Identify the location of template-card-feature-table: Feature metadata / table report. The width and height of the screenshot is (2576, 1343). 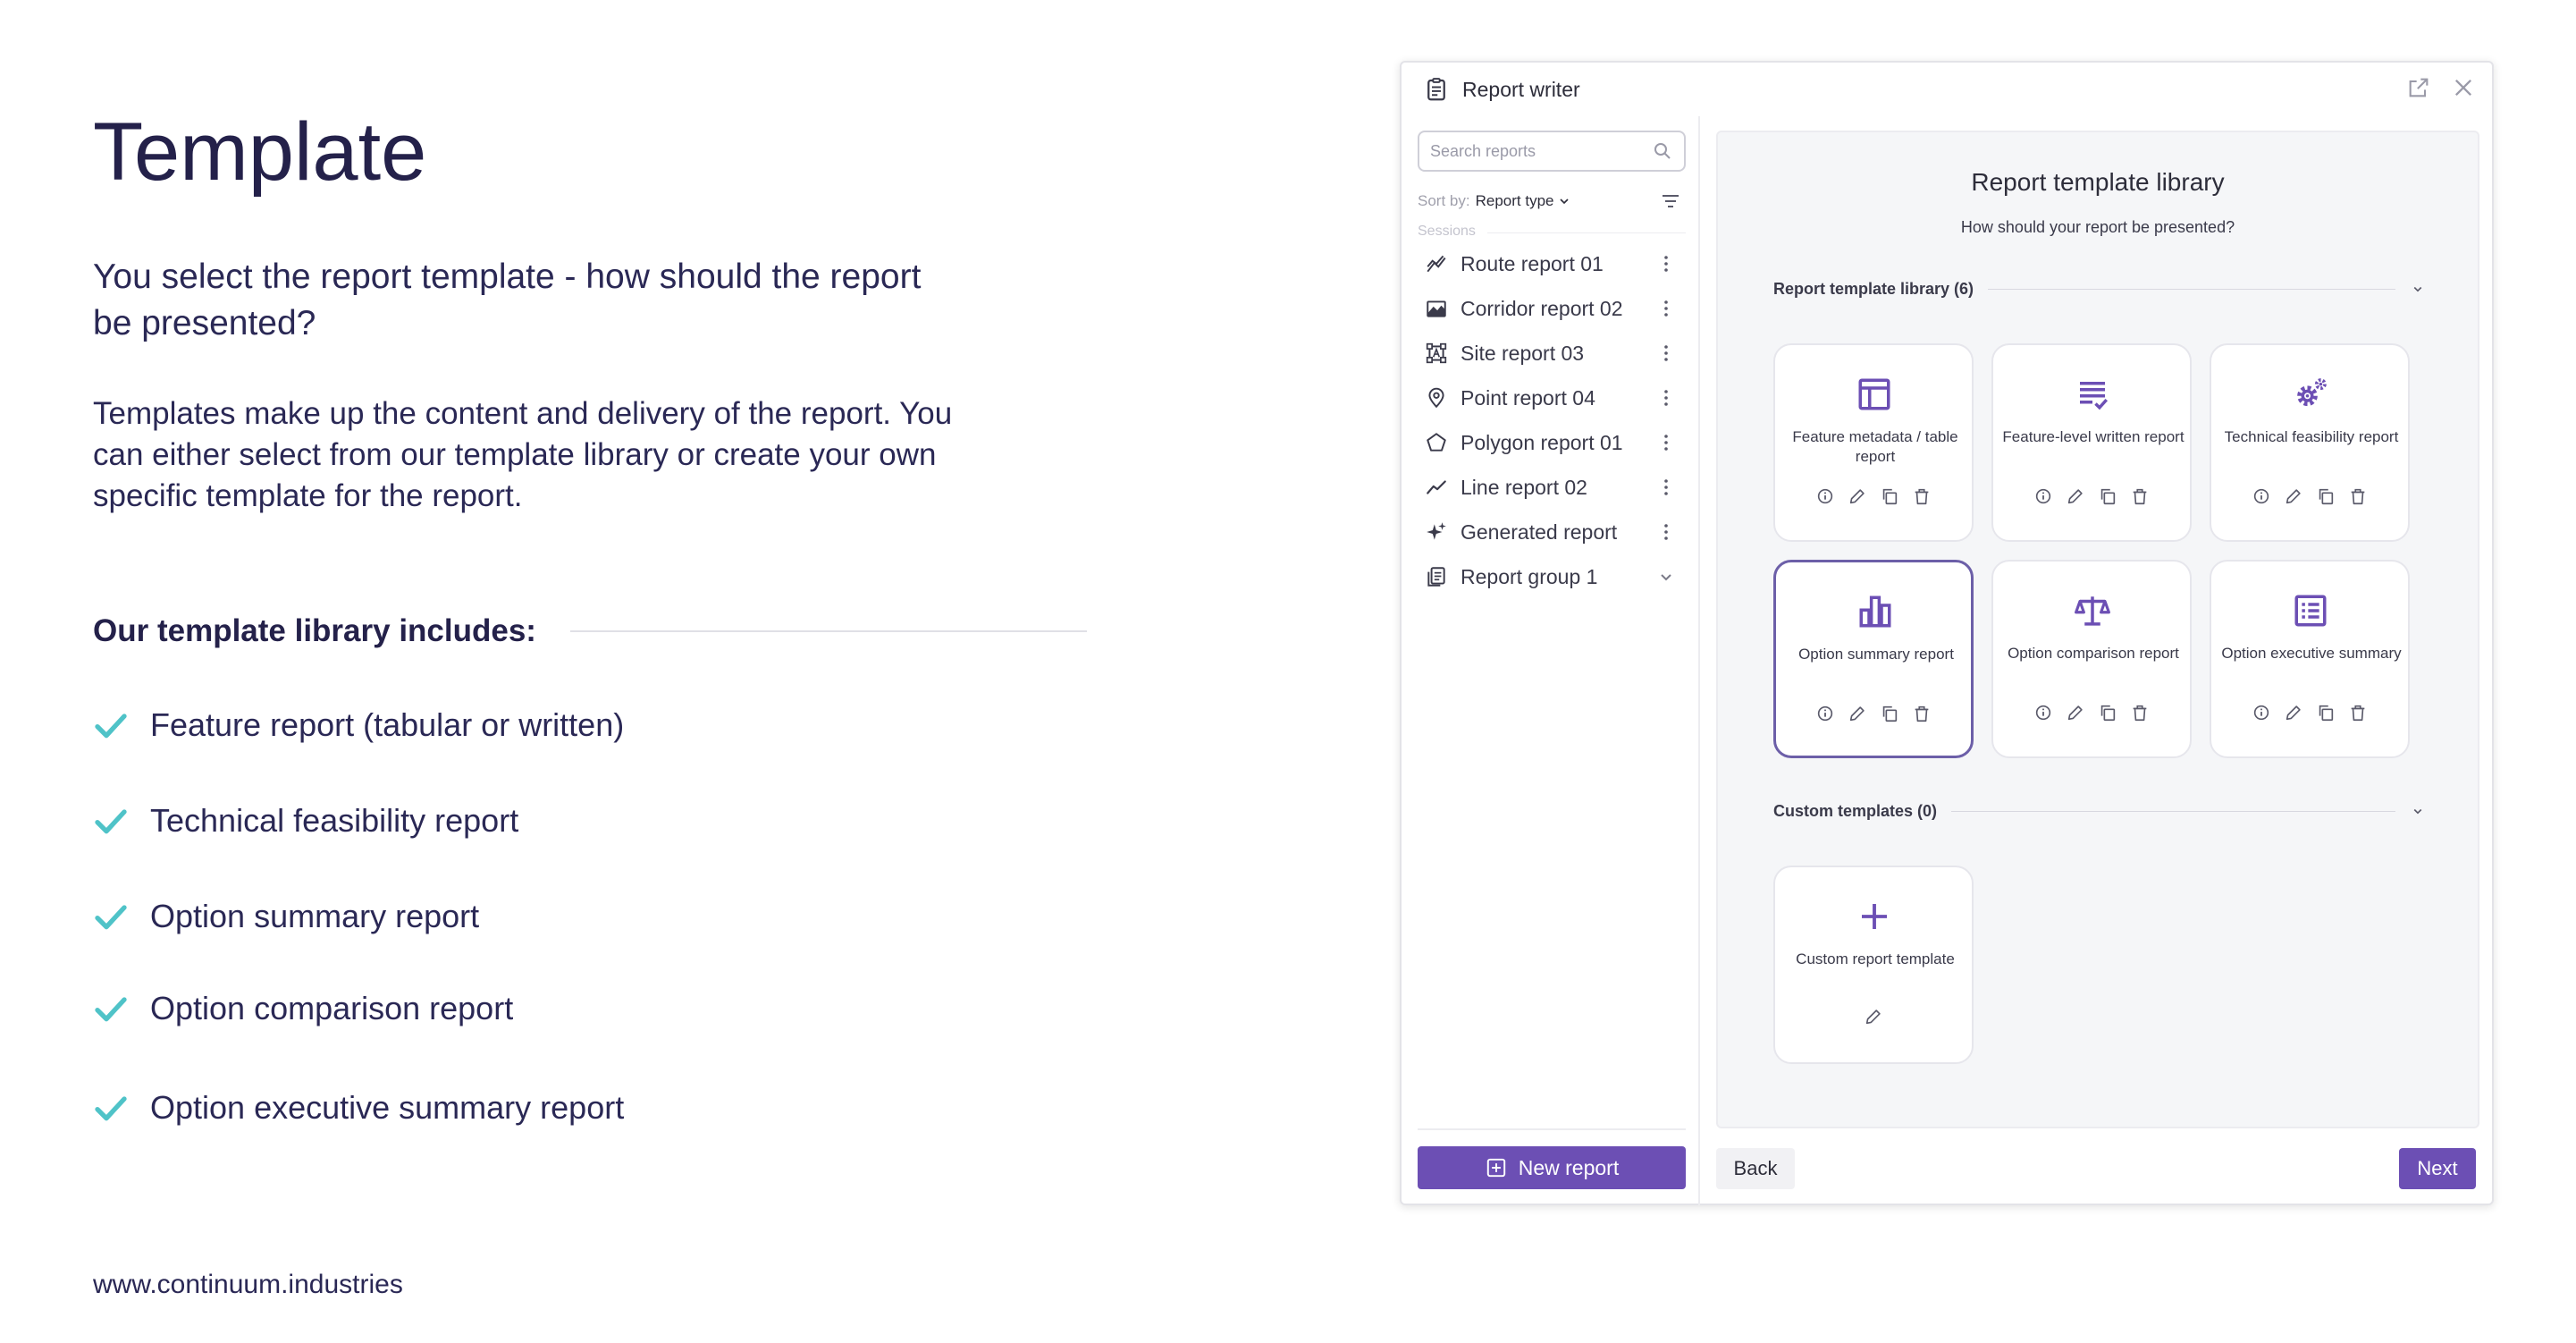
(1873, 442).